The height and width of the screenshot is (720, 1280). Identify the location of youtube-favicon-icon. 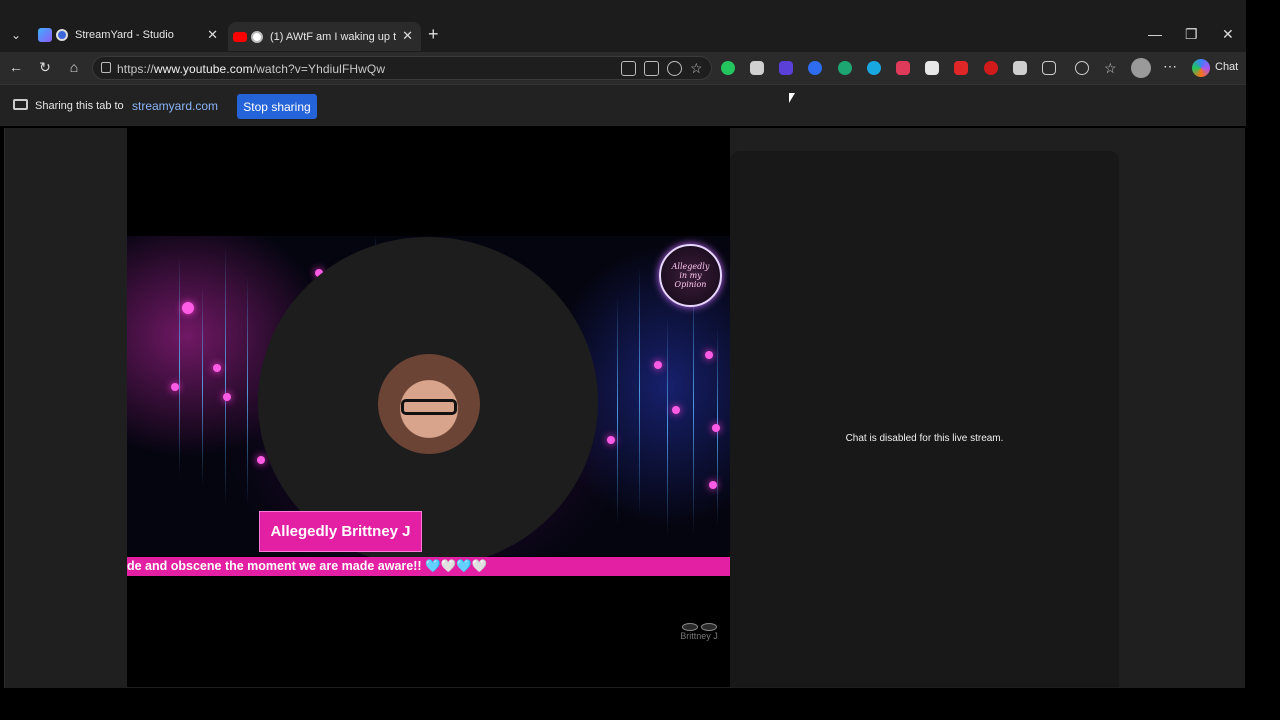
(240, 36).